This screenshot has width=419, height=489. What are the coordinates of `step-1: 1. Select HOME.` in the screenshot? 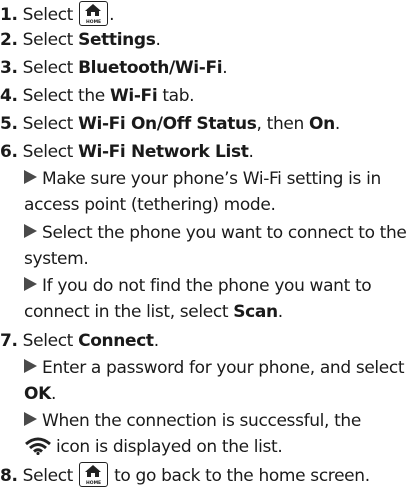 It's located at (57, 14).